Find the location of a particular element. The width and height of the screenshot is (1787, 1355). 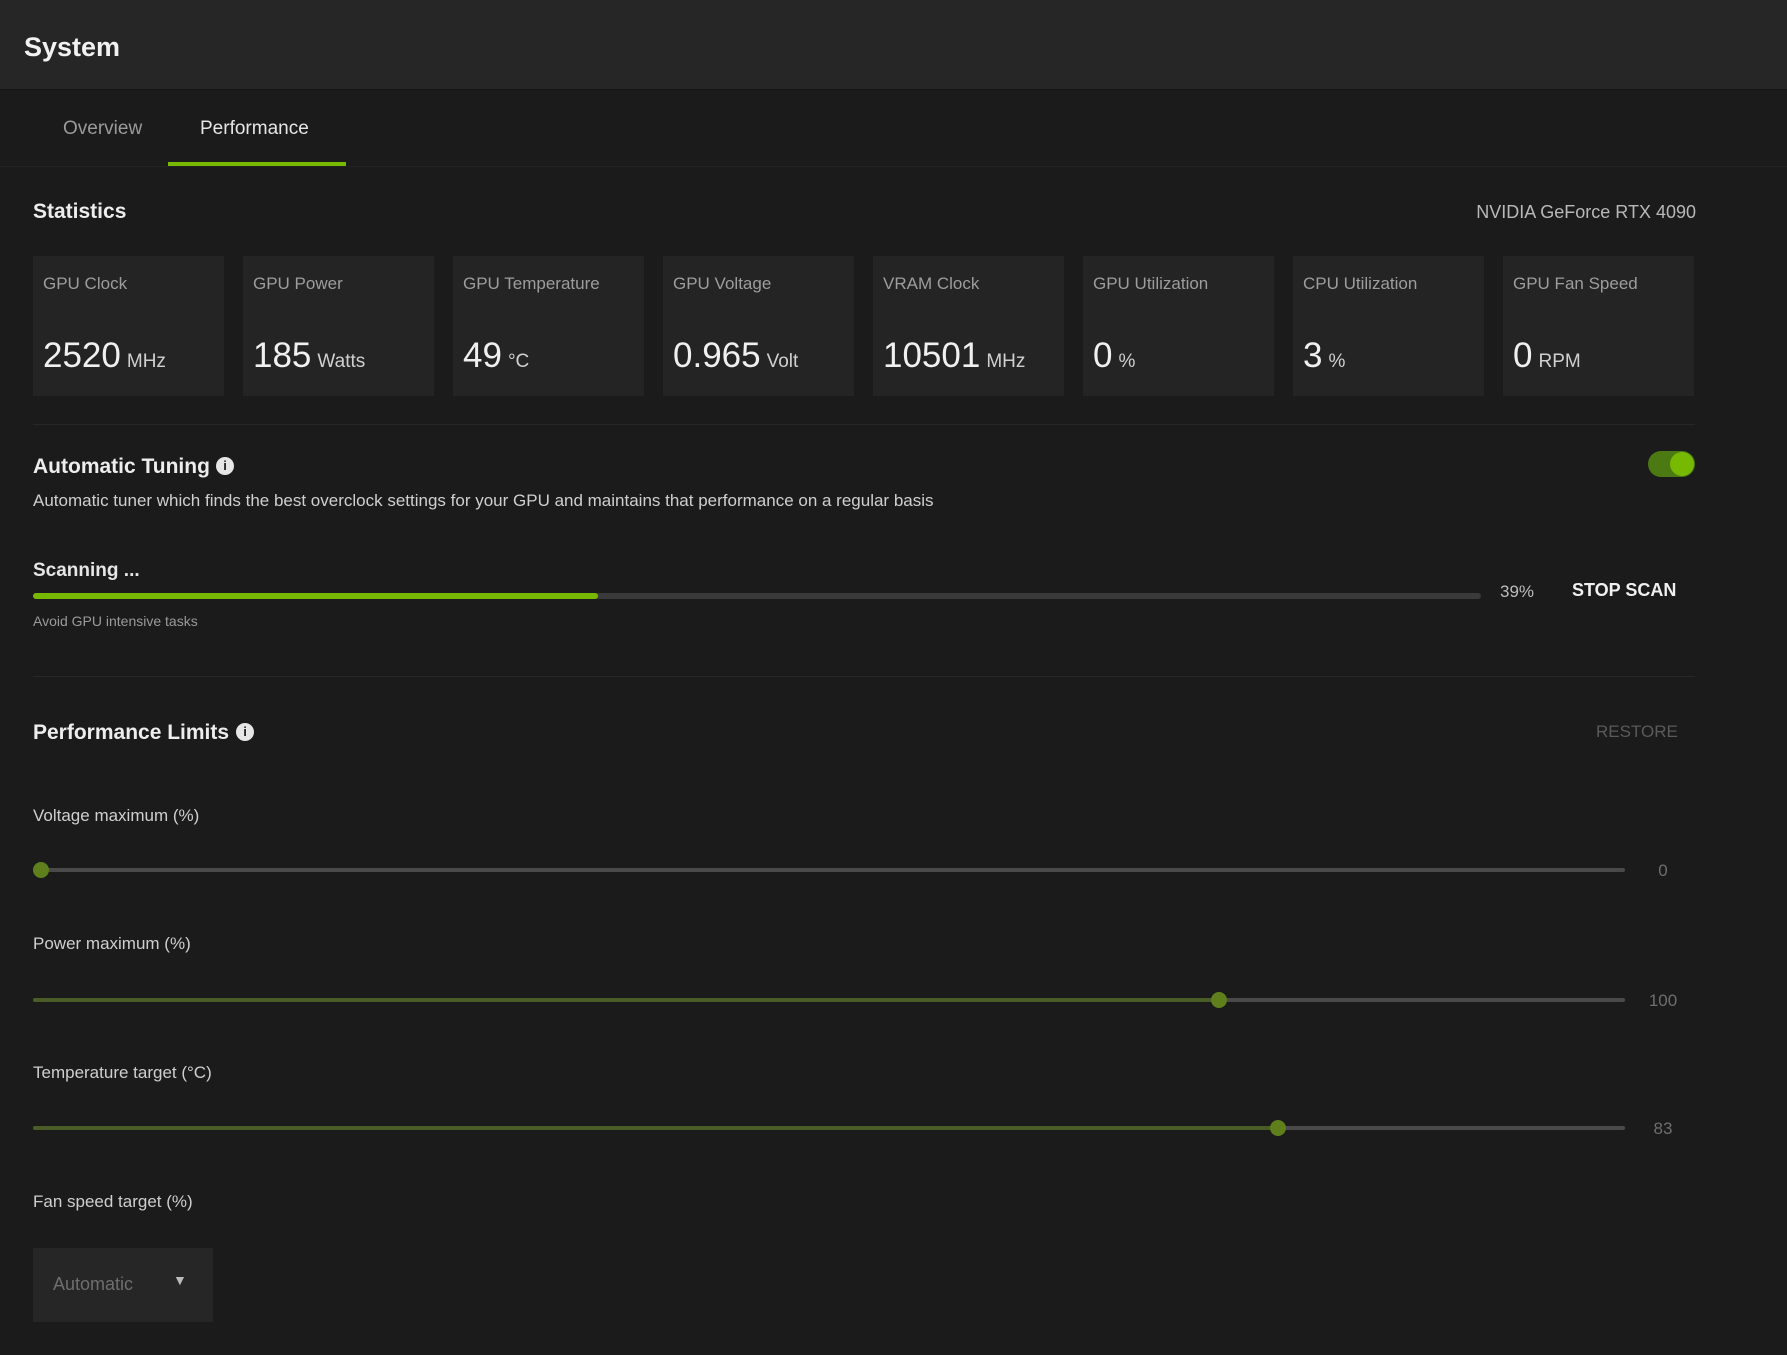

stat-value: 2520 MHz is located at coordinates (104, 356).